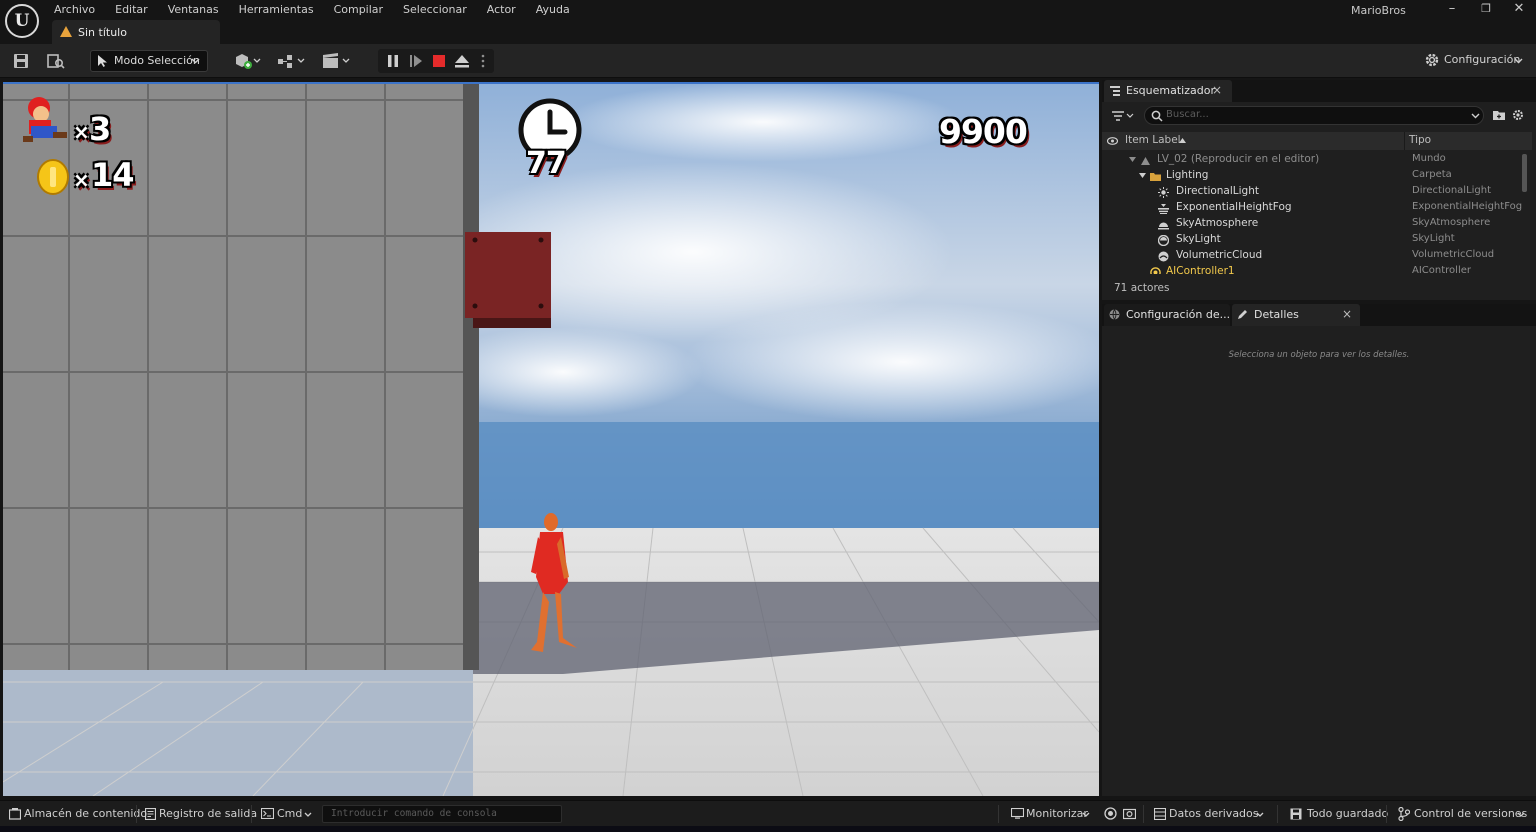  I want to click on terminal-icon, so click(267, 813).